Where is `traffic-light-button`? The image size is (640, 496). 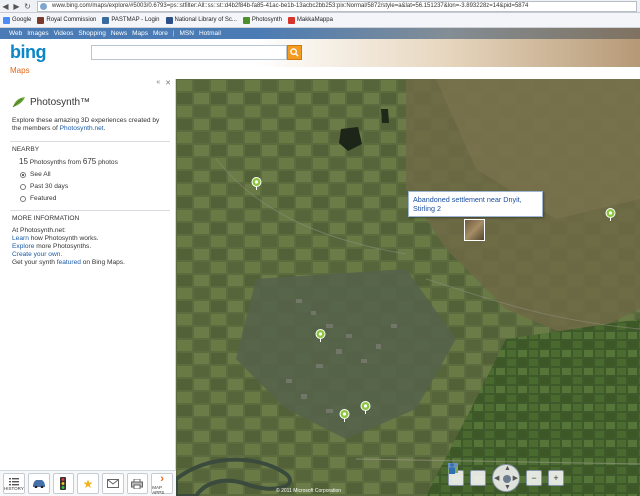 traffic-light-button is located at coordinates (63, 483).